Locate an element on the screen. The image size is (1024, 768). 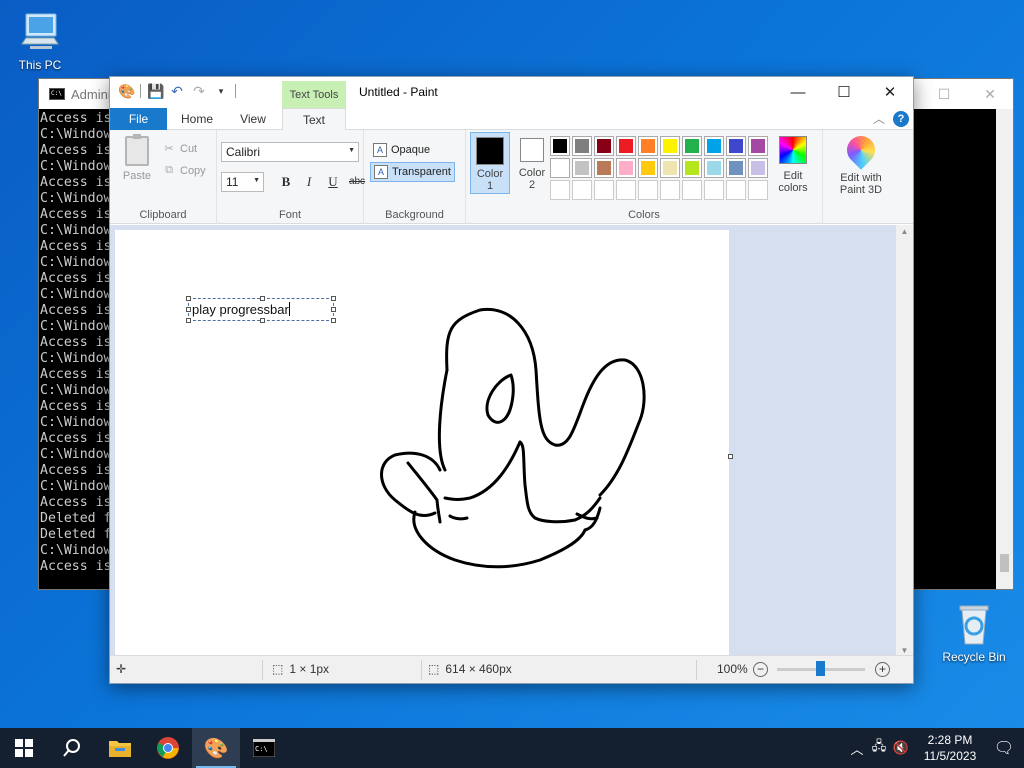
bold-button: B is located at coordinates (286, 182).